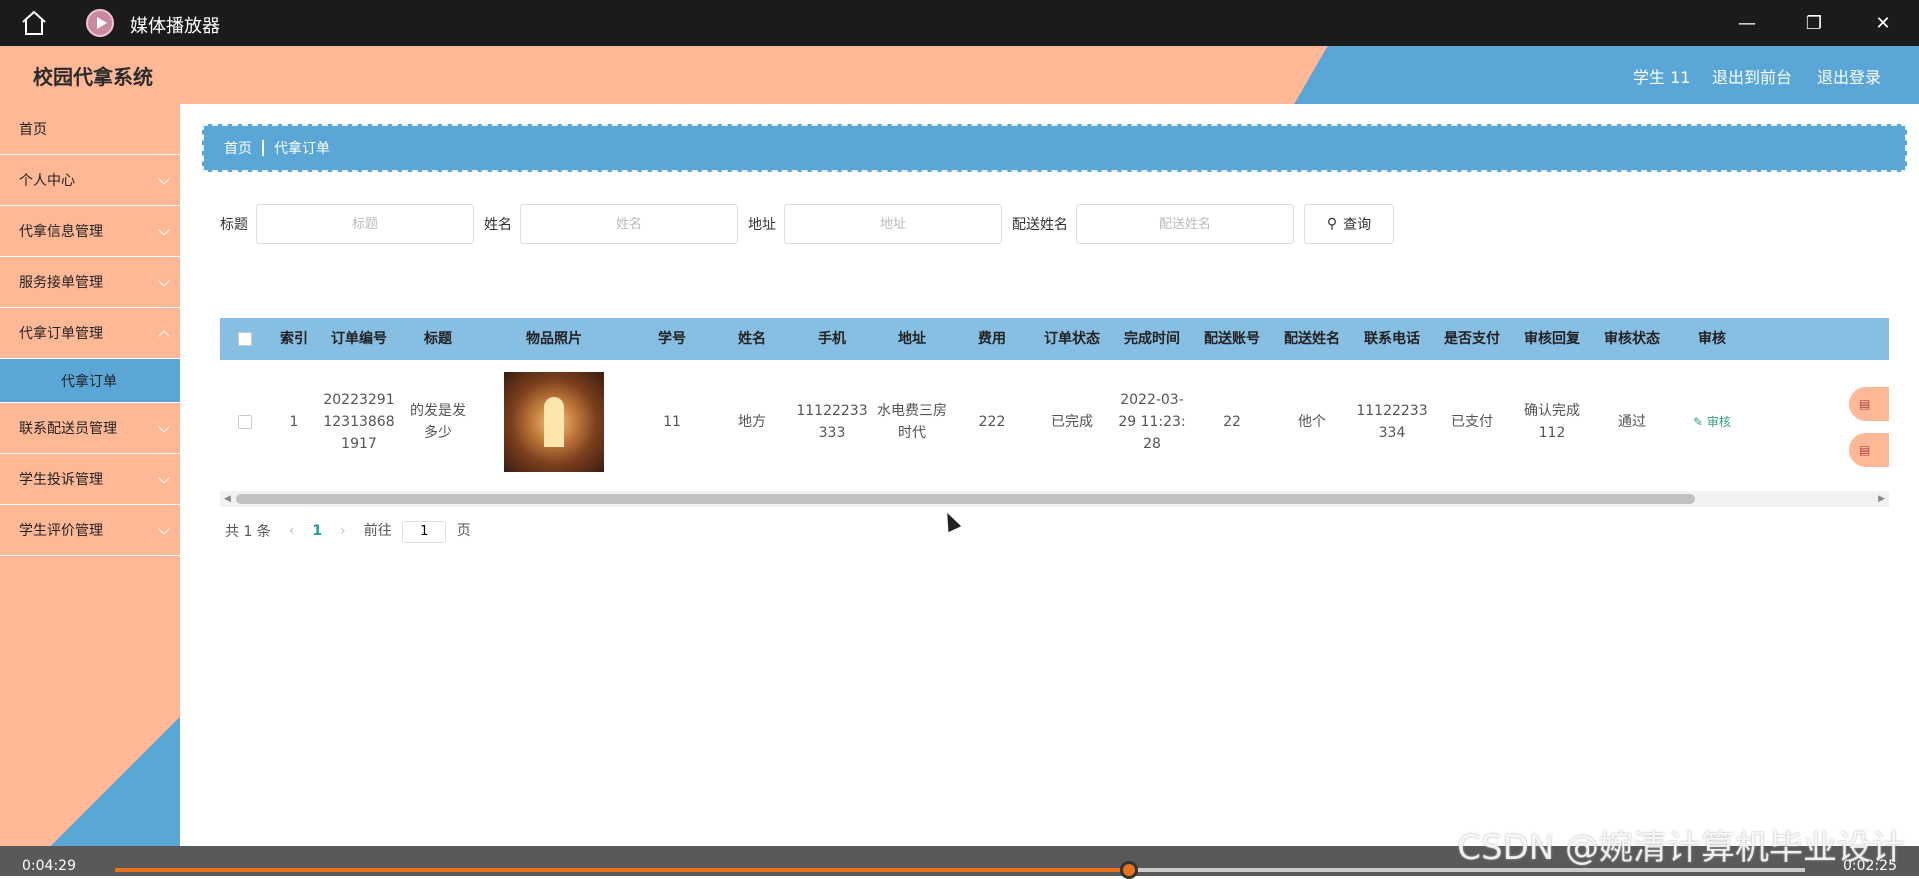 The width and height of the screenshot is (1919, 879). What do you see at coordinates (294, 422) in the screenshot?
I see `cell-index: 1` at bounding box center [294, 422].